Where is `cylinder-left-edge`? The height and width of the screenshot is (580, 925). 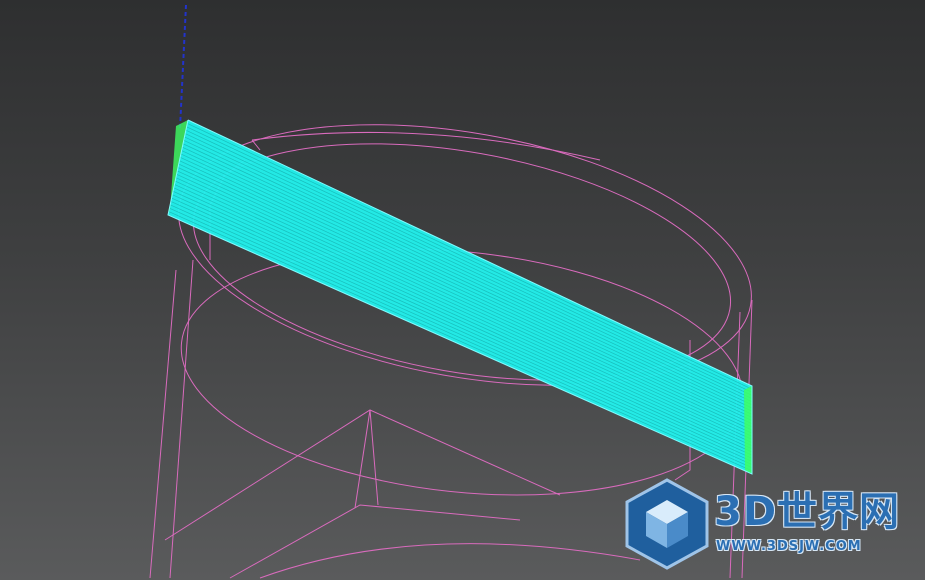
cylinder-left-edge is located at coordinates (163, 424).